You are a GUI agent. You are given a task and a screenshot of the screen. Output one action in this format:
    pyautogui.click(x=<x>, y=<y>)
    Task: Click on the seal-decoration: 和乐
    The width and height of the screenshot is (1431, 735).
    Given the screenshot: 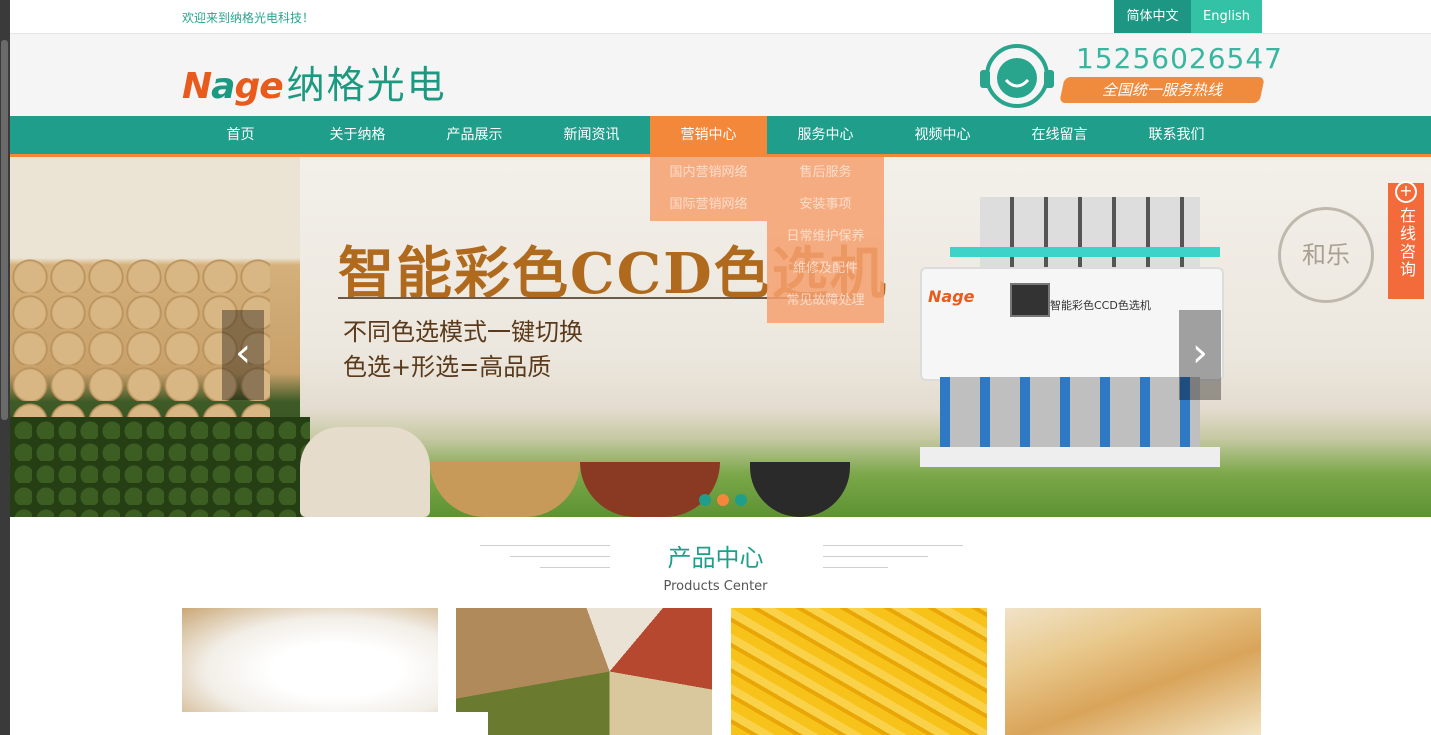 What is the action you would take?
    pyautogui.click(x=1326, y=255)
    